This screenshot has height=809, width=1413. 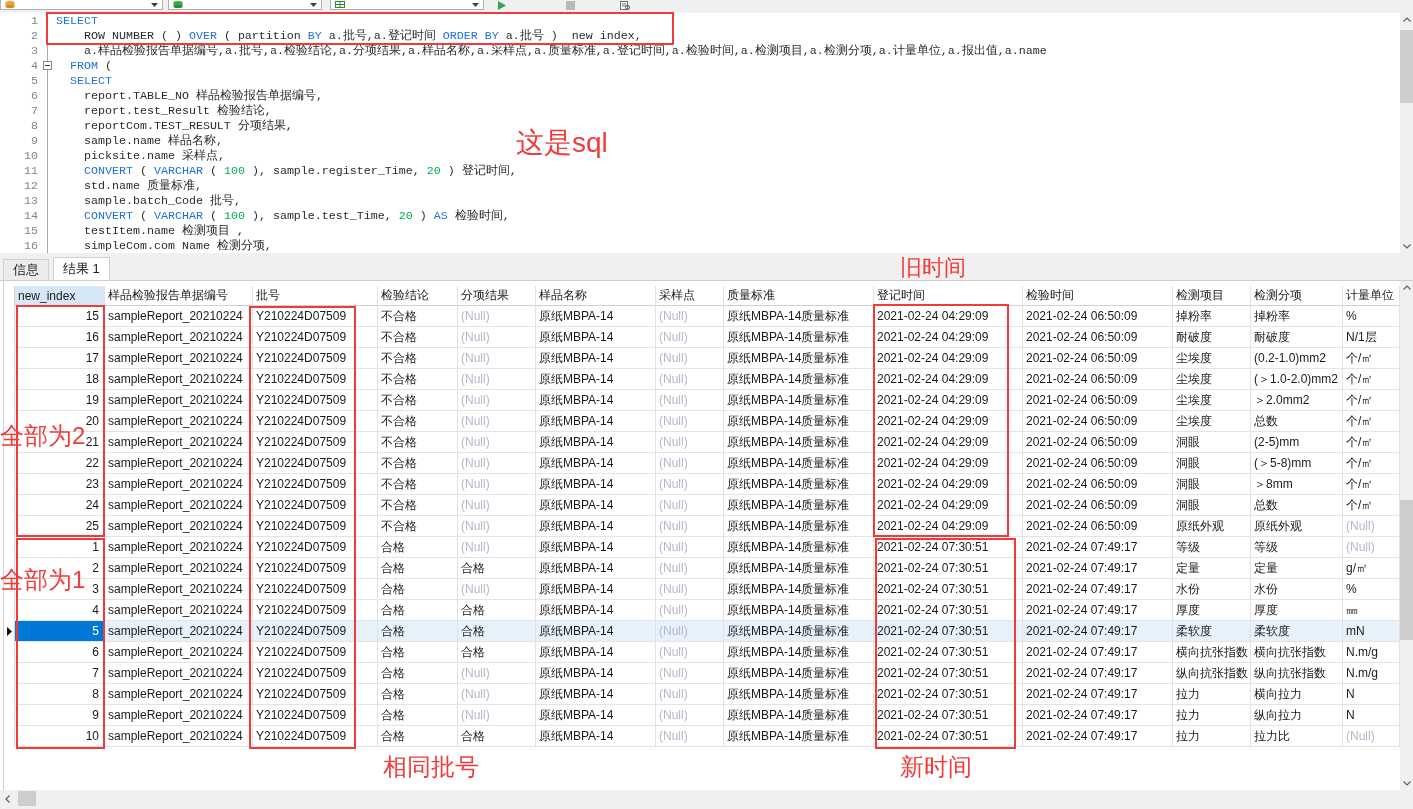 What do you see at coordinates (59, 296) in the screenshot?
I see `column-header: new_index` at bounding box center [59, 296].